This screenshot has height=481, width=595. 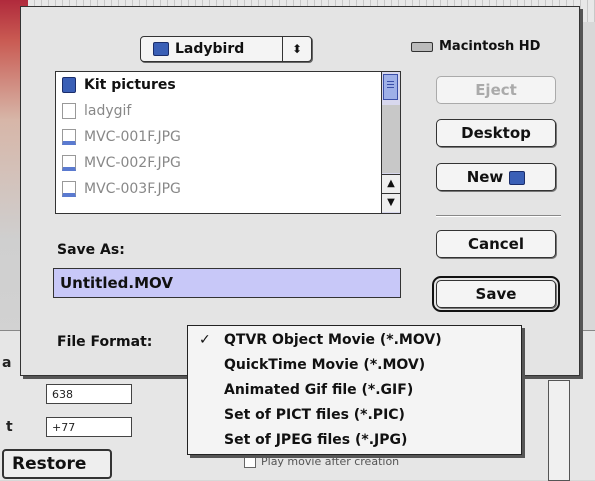 I want to click on popup-arrows-icon: ⬍, so click(x=296, y=49).